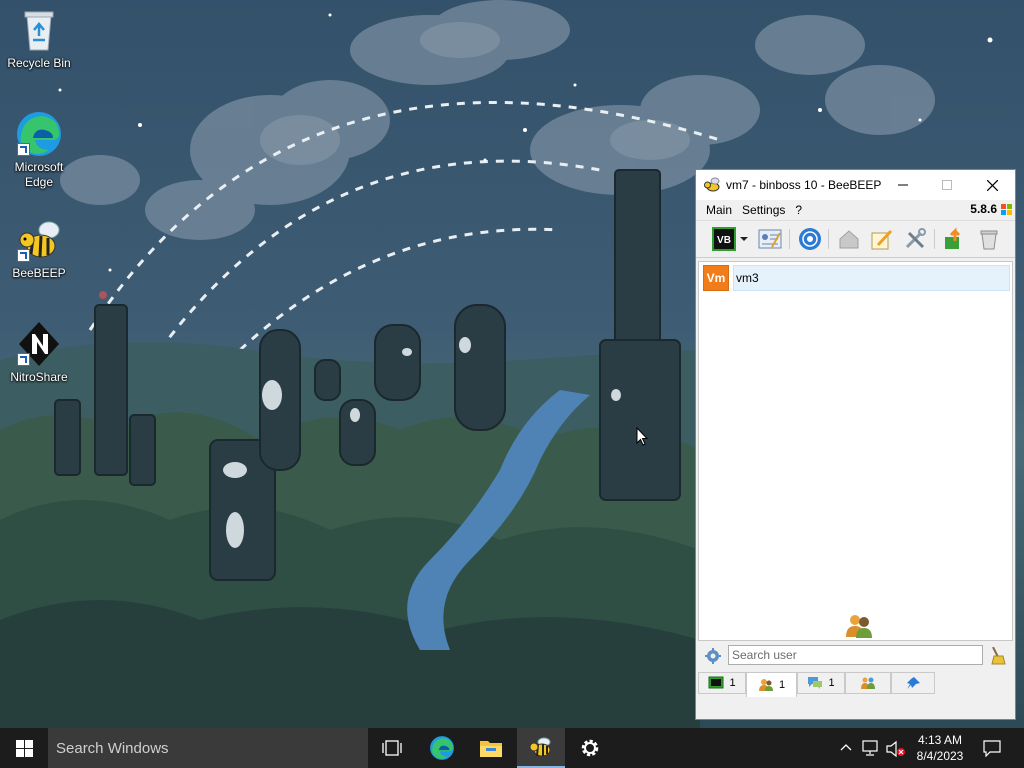 This screenshot has height=768, width=1024. Describe the element at coordinates (763, 210) in the screenshot. I see `menu-settings: Settings` at that location.